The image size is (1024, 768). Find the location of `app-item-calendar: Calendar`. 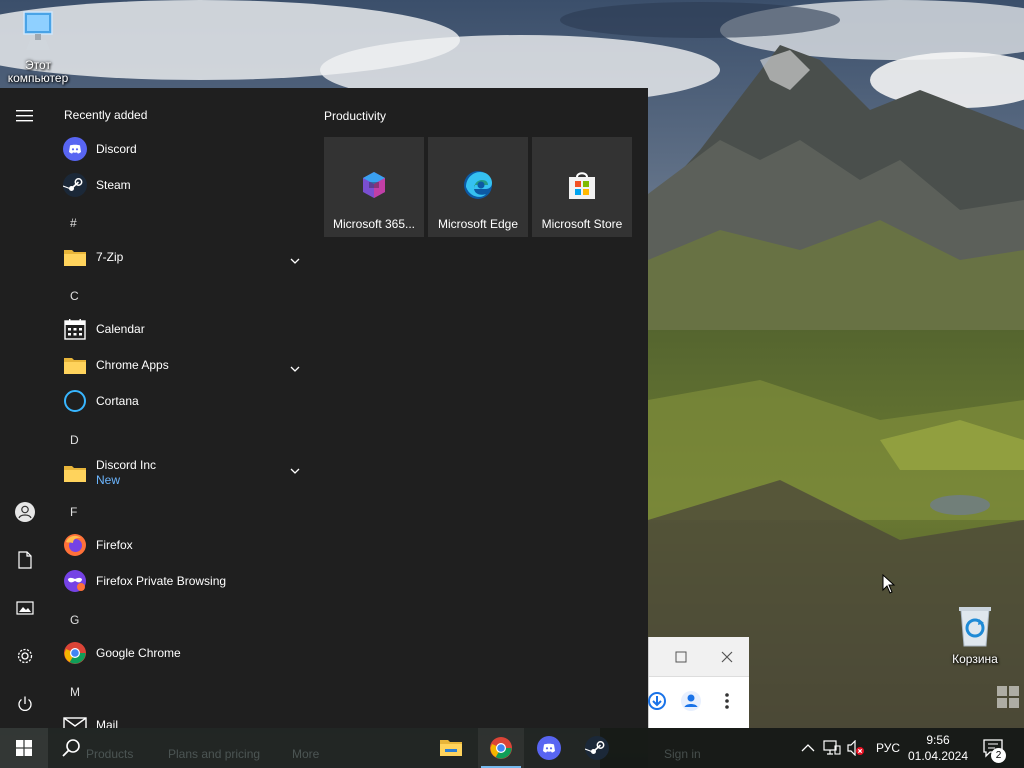

app-item-calendar: Calendar is located at coordinates (185, 329).